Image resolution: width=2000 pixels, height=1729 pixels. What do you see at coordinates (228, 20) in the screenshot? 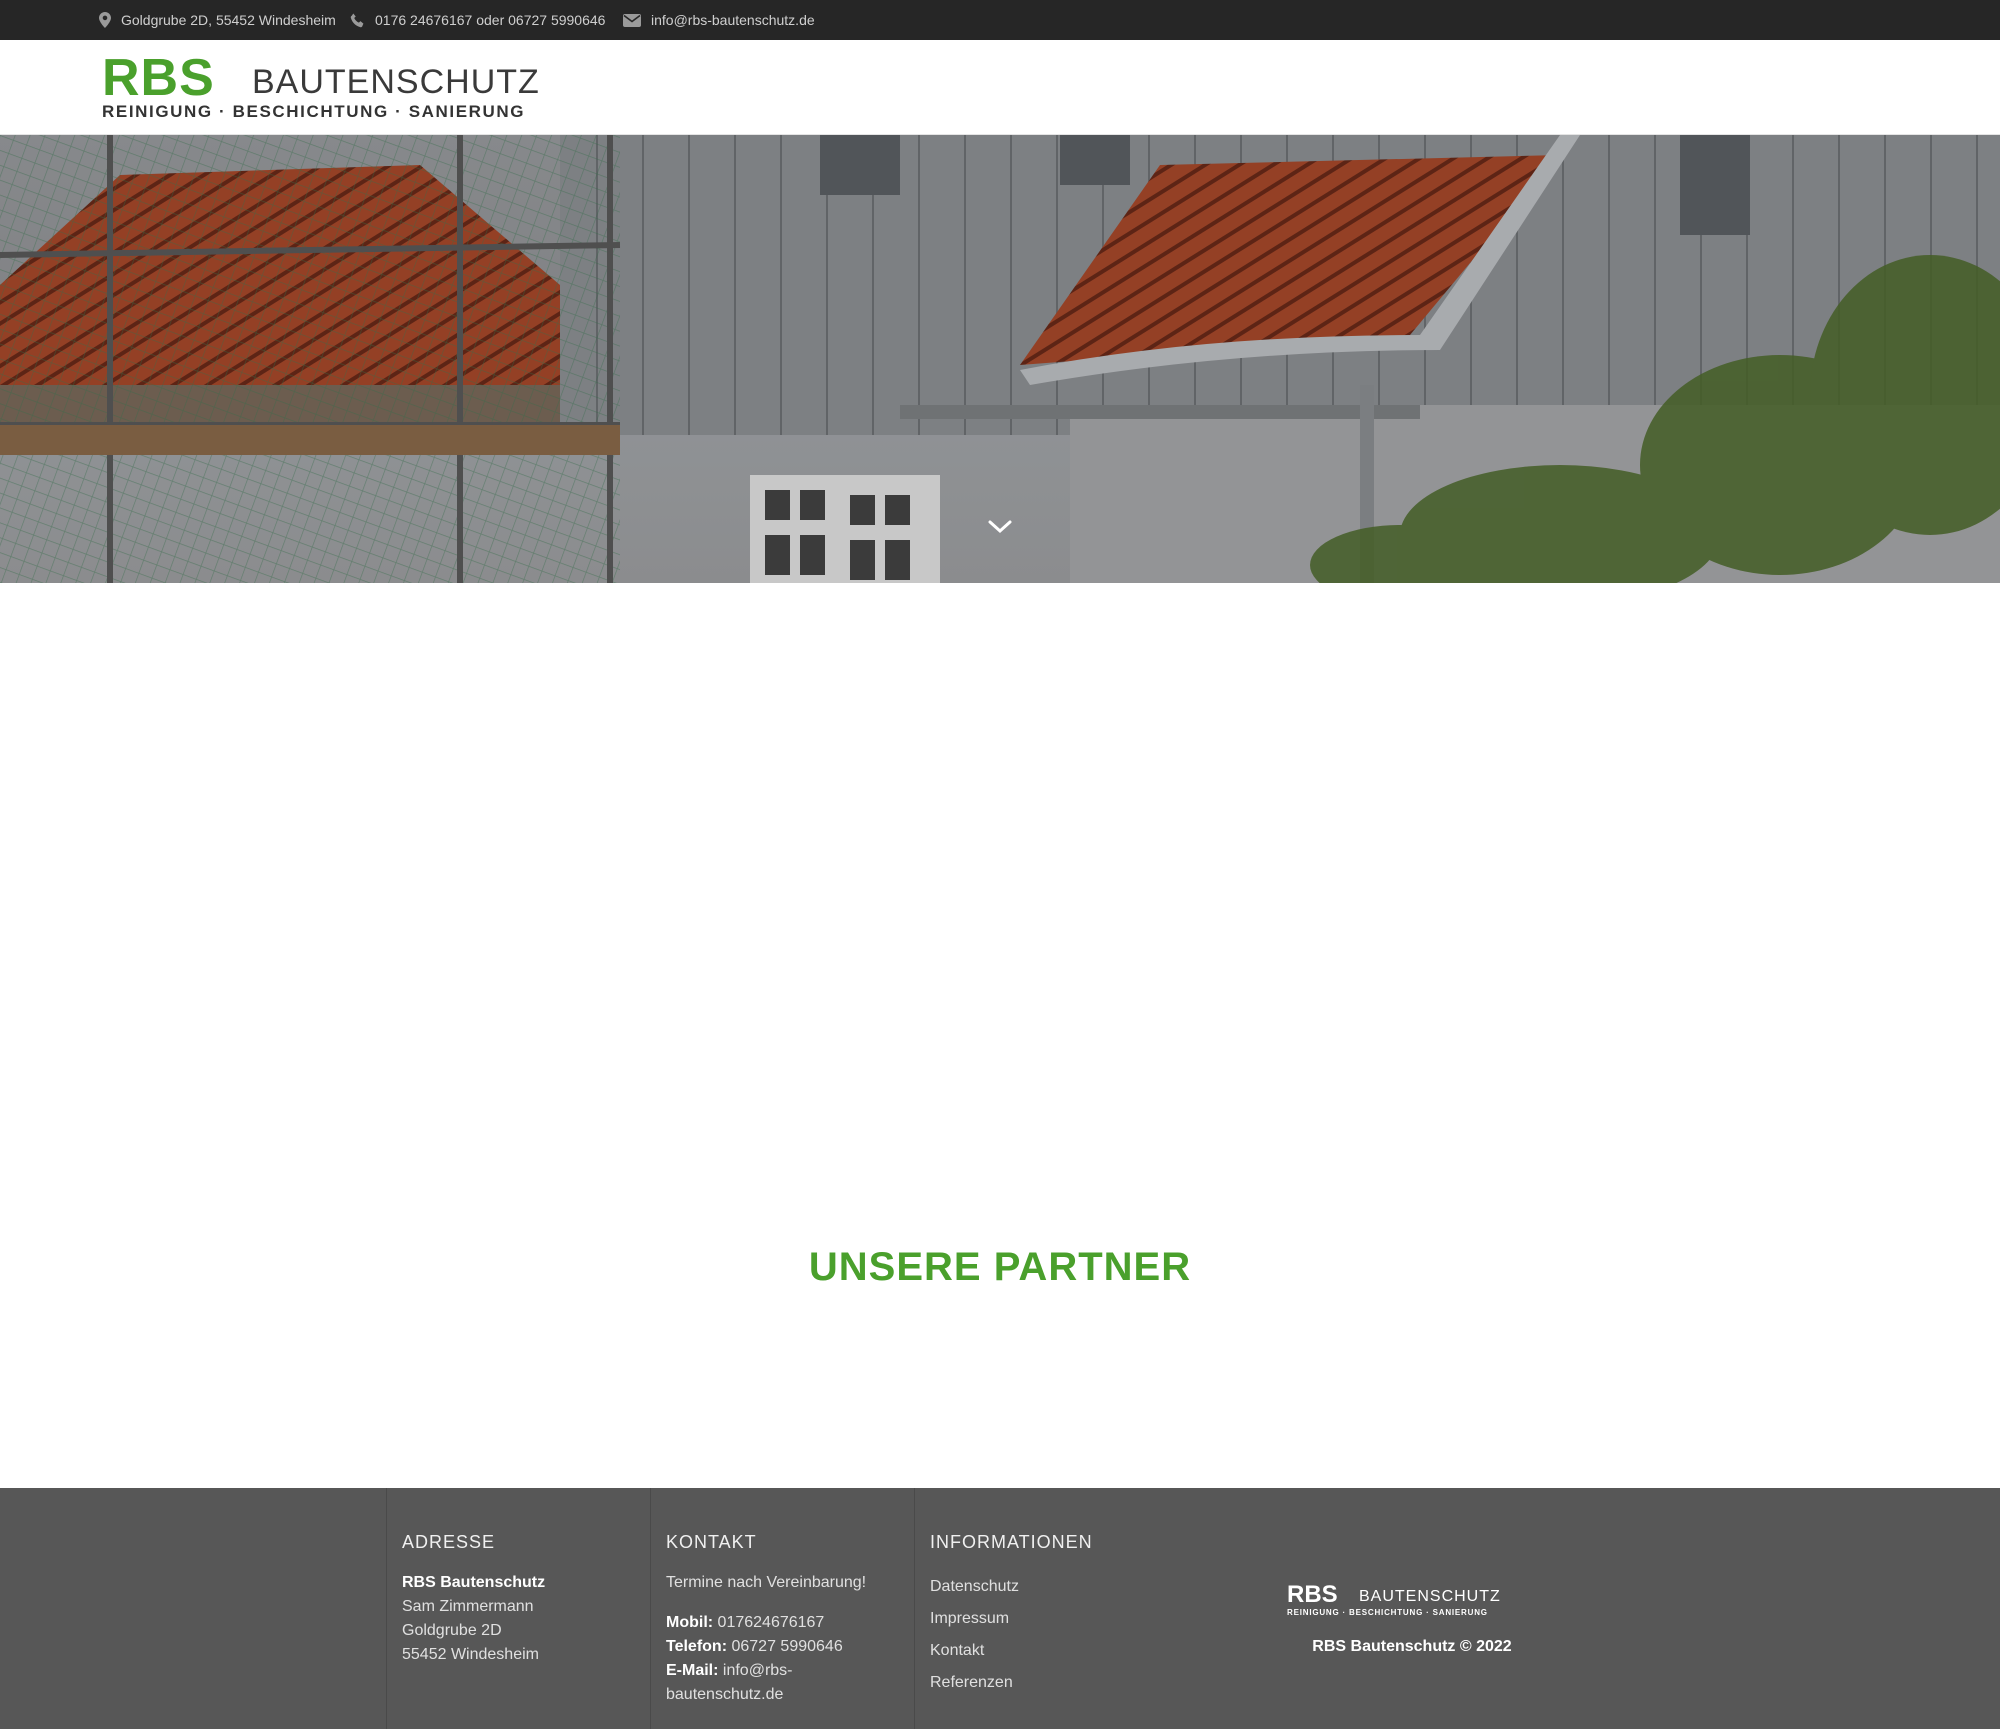
I see `topbar-address-text: Goldgrube 2D, 55452 Windesheim` at bounding box center [228, 20].